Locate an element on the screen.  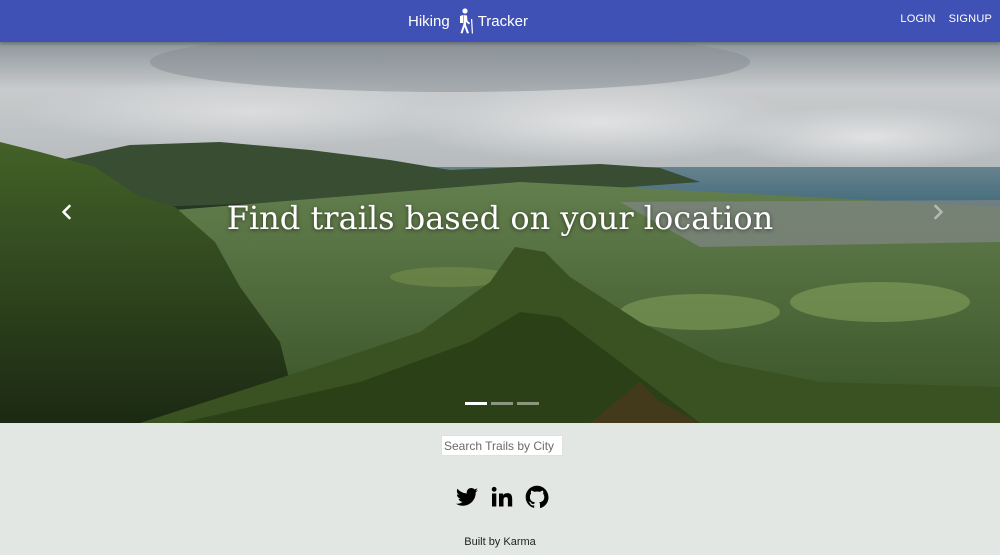
brand: Hiking Tracker is located at coordinates (468, 21).